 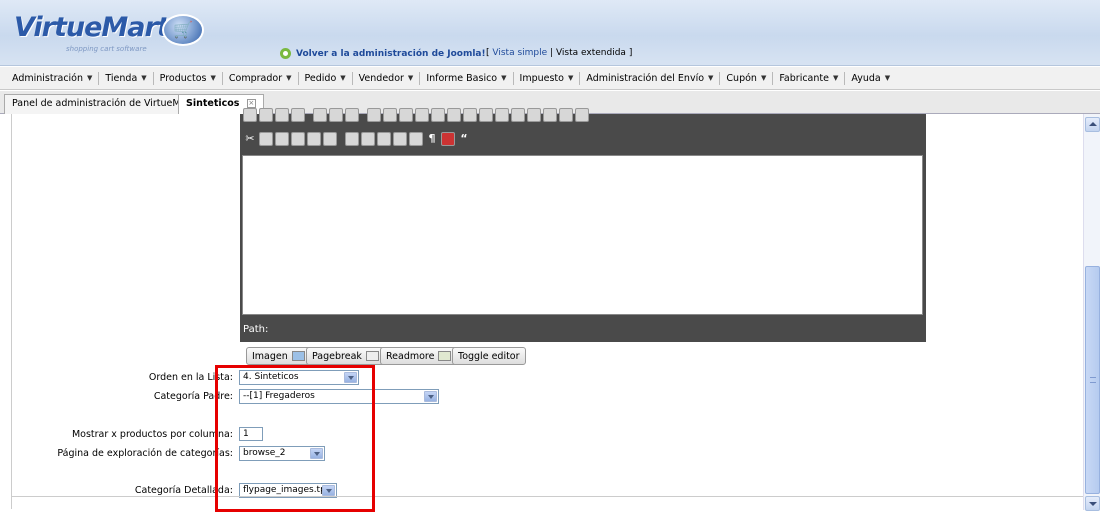 I want to click on menu-comprador: Comprador ▼, so click(x=261, y=78).